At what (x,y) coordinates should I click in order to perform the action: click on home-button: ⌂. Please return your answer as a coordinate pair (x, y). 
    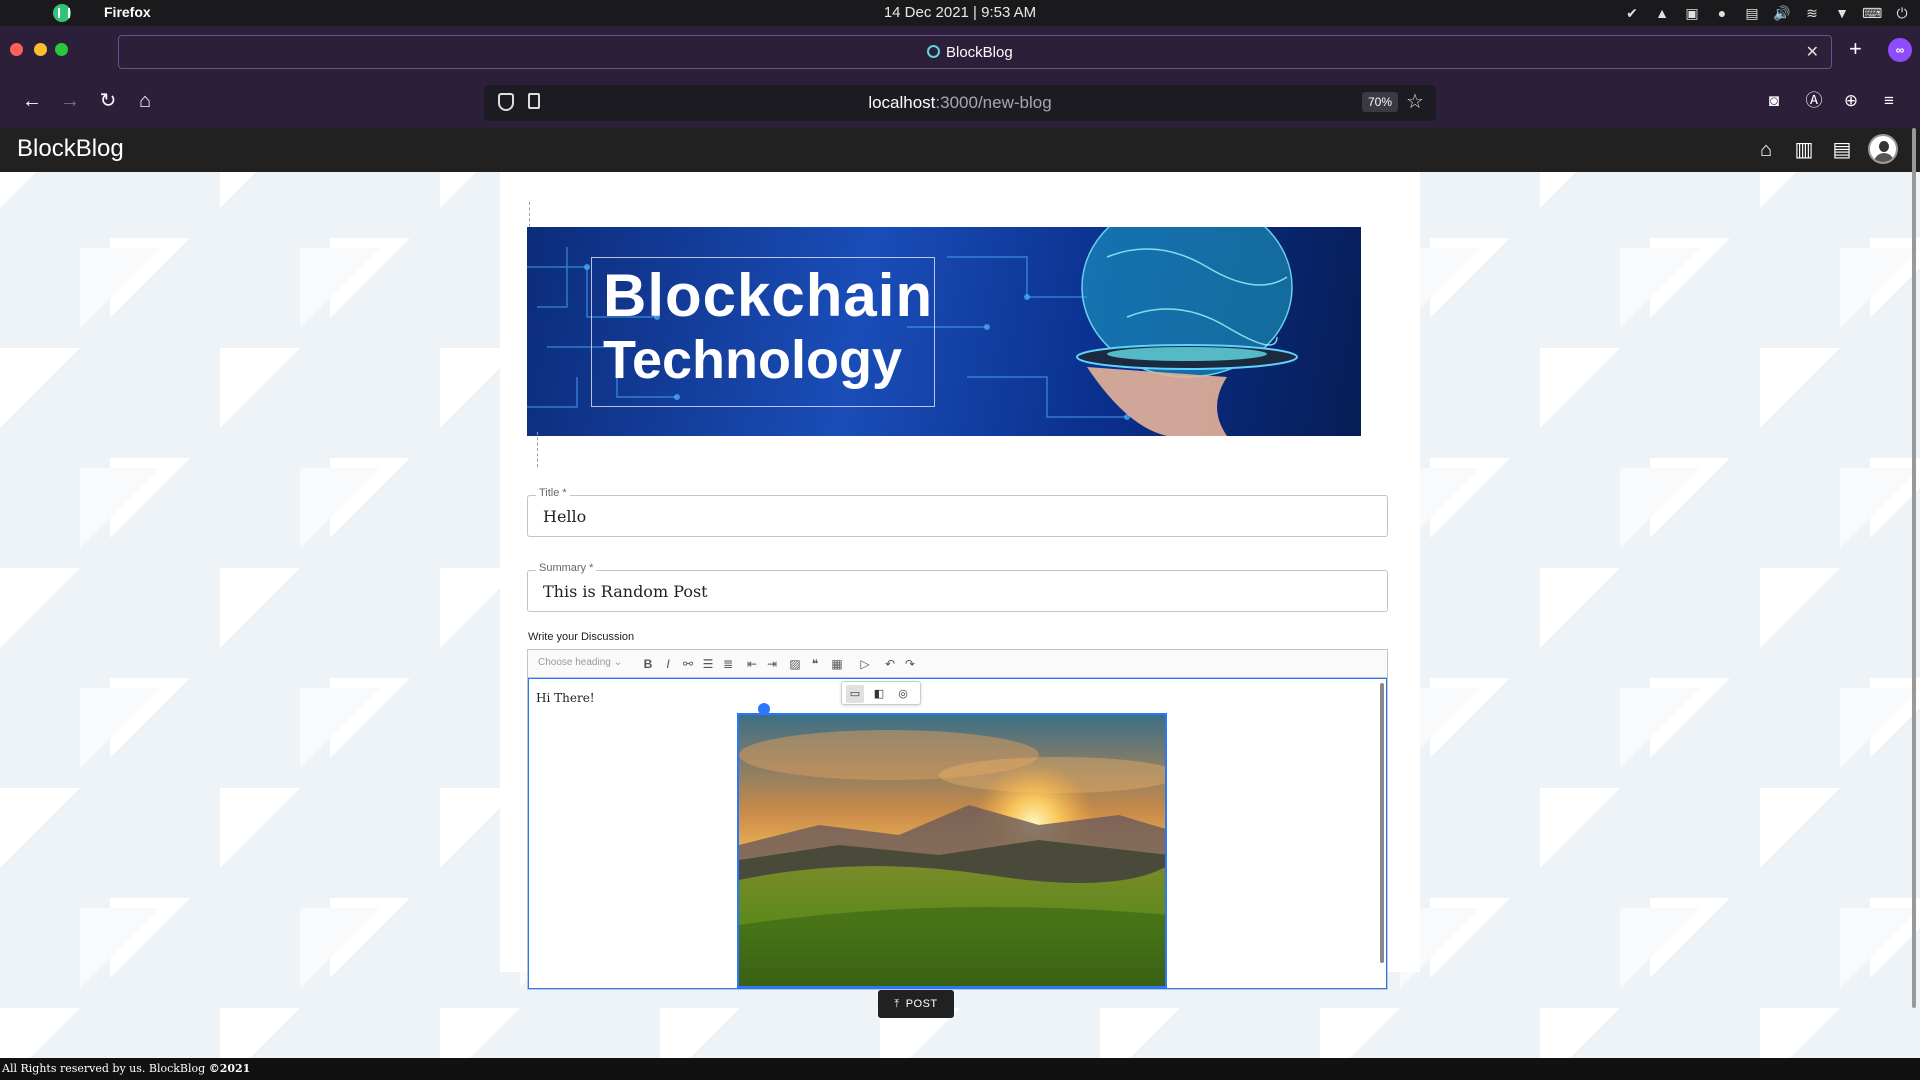
    Looking at the image, I should click on (145, 101).